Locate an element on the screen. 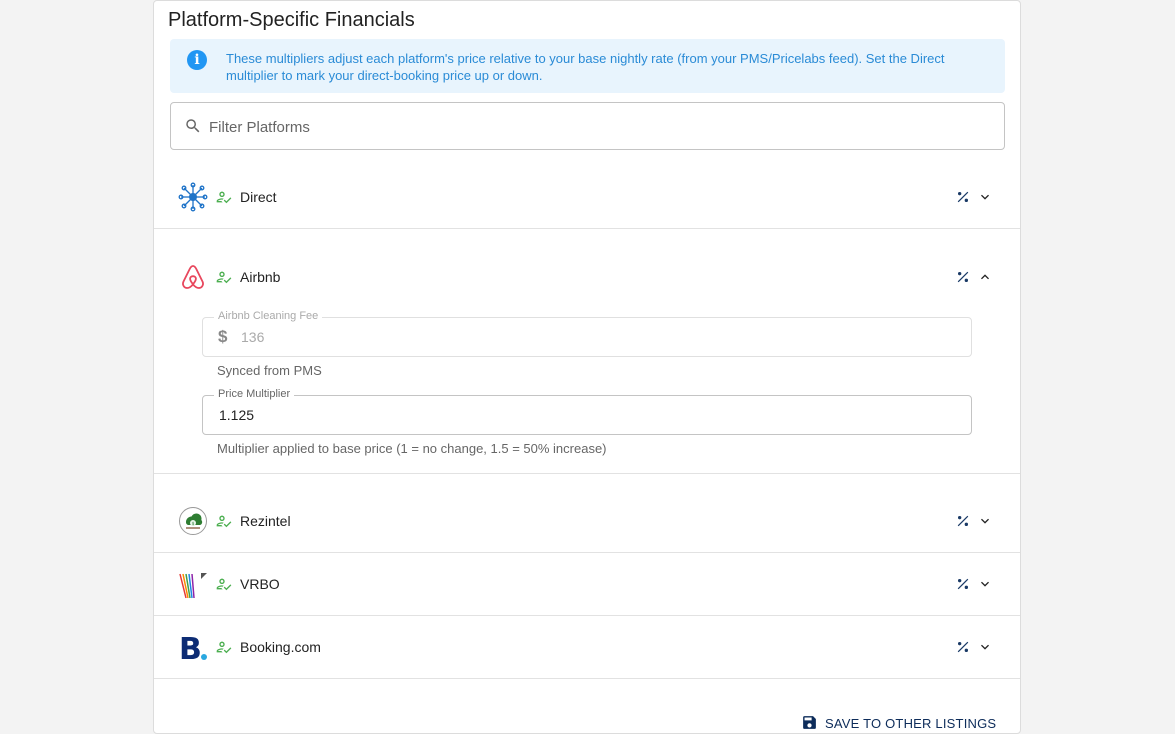 This screenshot has height=734, width=1175. filter-platforms-input is located at coordinates (599, 127).